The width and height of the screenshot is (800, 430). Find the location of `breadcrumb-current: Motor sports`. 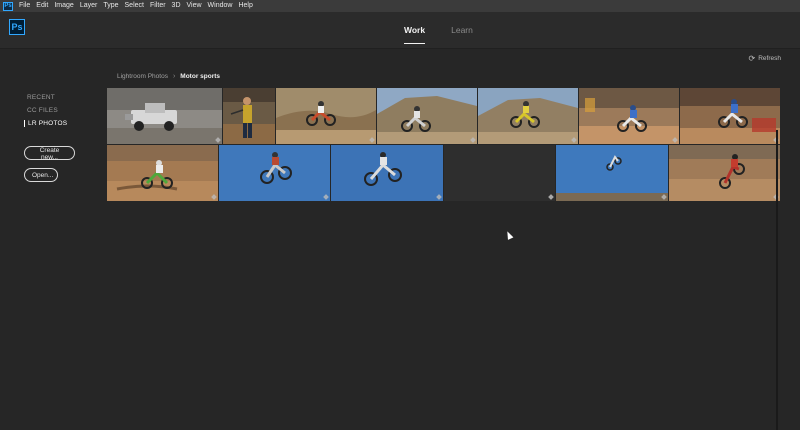

breadcrumb-current: Motor sports is located at coordinates (200, 76).